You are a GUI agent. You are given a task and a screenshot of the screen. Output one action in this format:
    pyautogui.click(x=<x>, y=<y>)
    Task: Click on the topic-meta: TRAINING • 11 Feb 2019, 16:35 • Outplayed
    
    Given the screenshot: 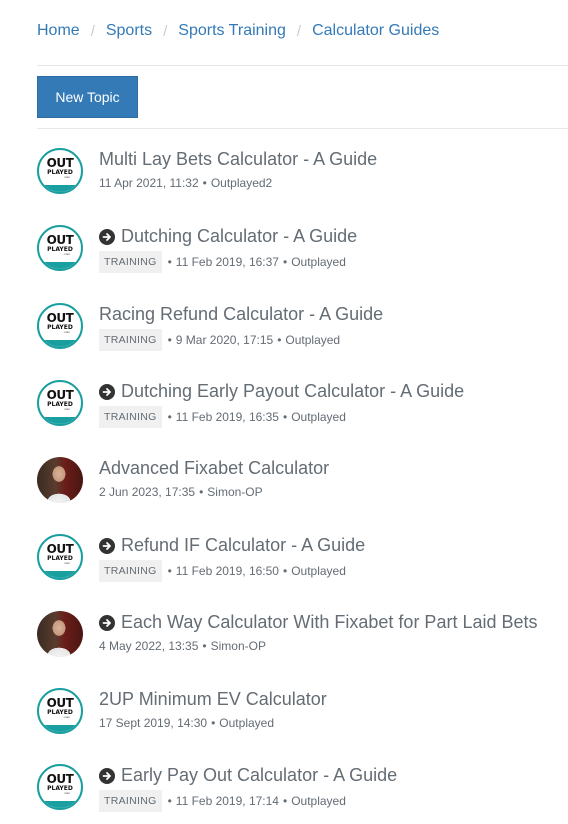 What is the action you would take?
    pyautogui.click(x=222, y=417)
    